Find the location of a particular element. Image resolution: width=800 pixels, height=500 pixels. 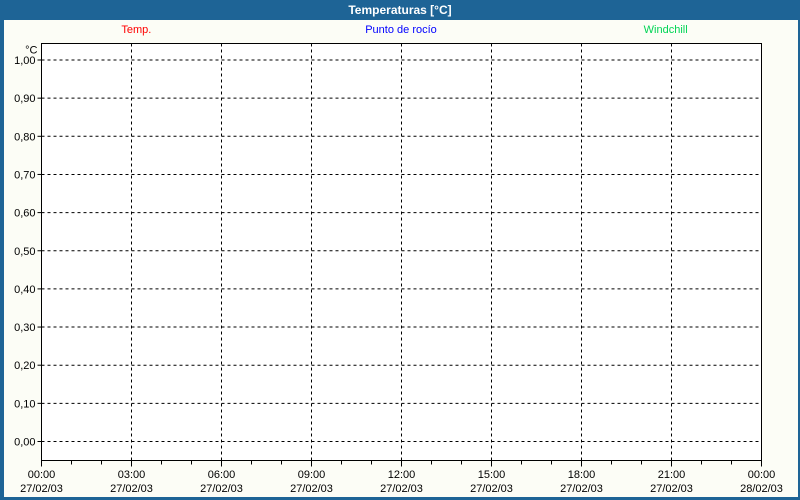

chart-legend: Temp. Punto de rocío Windchill is located at coordinates (401, 29).